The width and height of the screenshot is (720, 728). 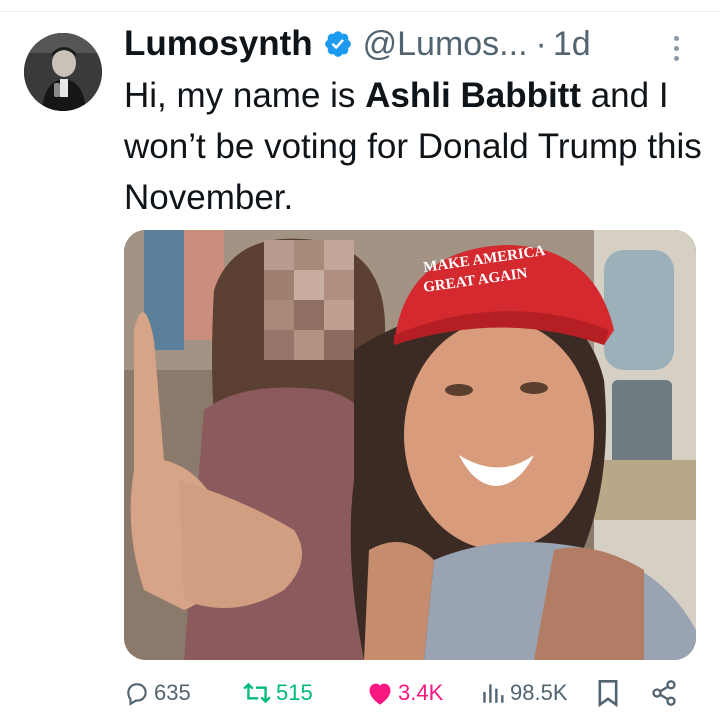 I want to click on timestamp: 1d, so click(x=572, y=44).